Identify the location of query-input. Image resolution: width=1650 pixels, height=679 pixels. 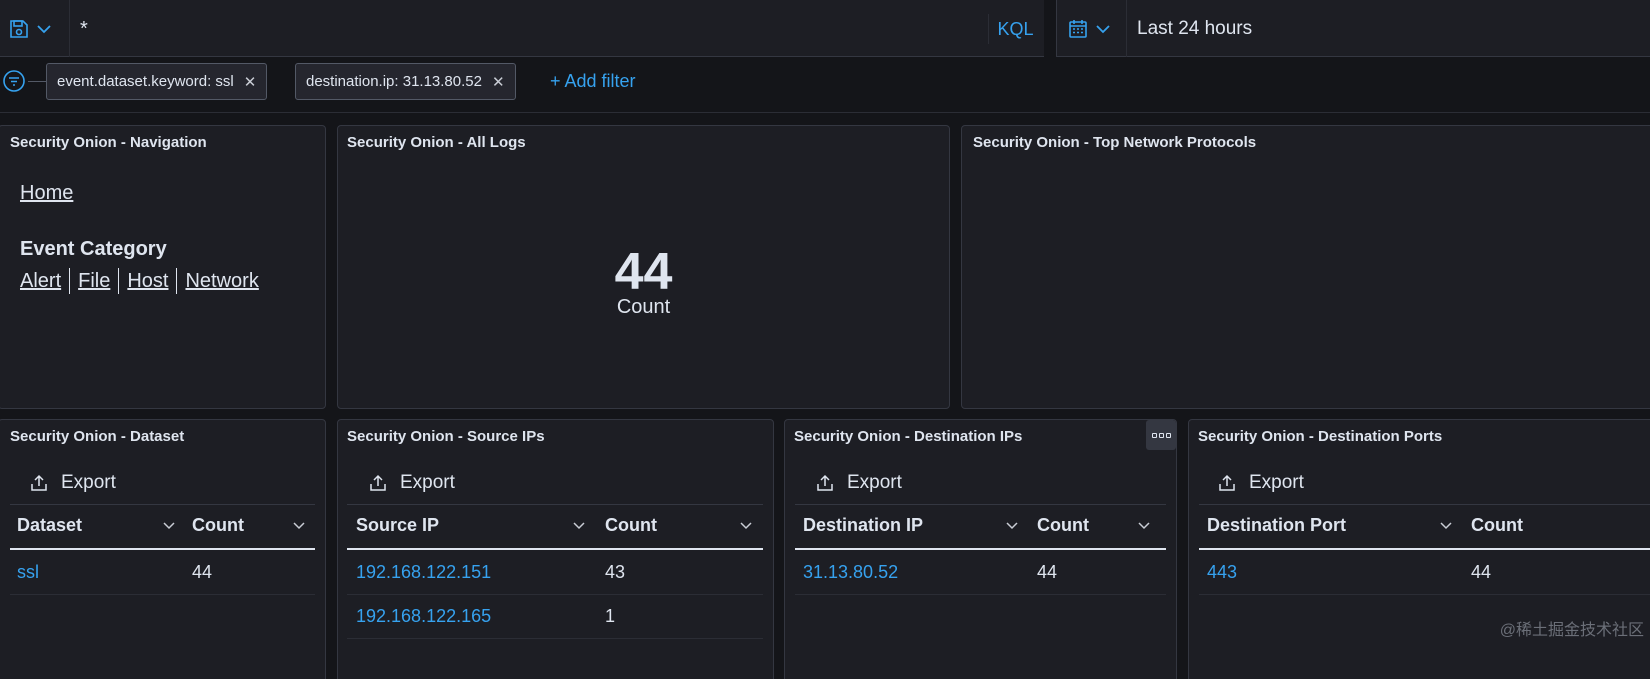
(520, 29).